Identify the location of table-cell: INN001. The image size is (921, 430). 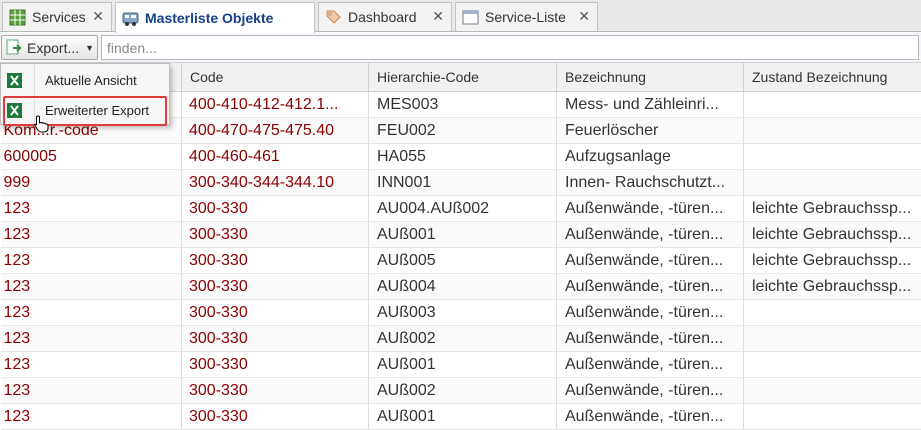
(462, 182).